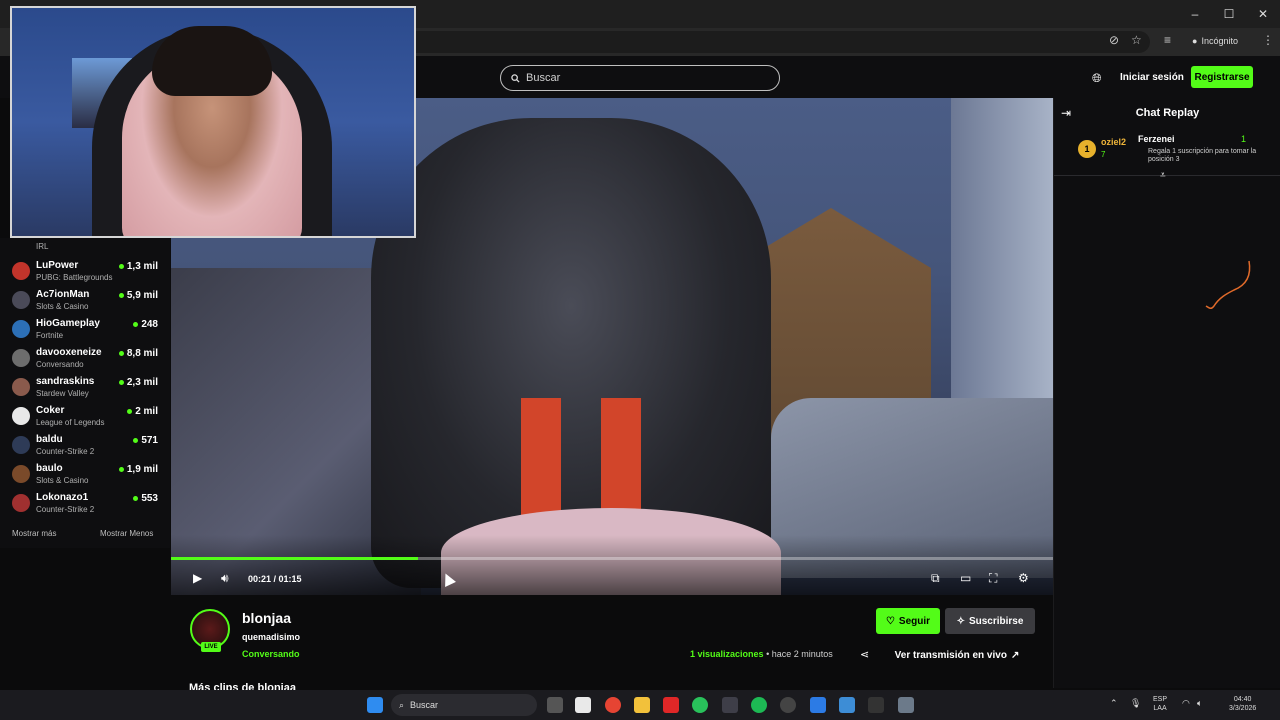 The image size is (1280, 720). What do you see at coordinates (1242, 699) in the screenshot?
I see `clock-time: 04:40` at bounding box center [1242, 699].